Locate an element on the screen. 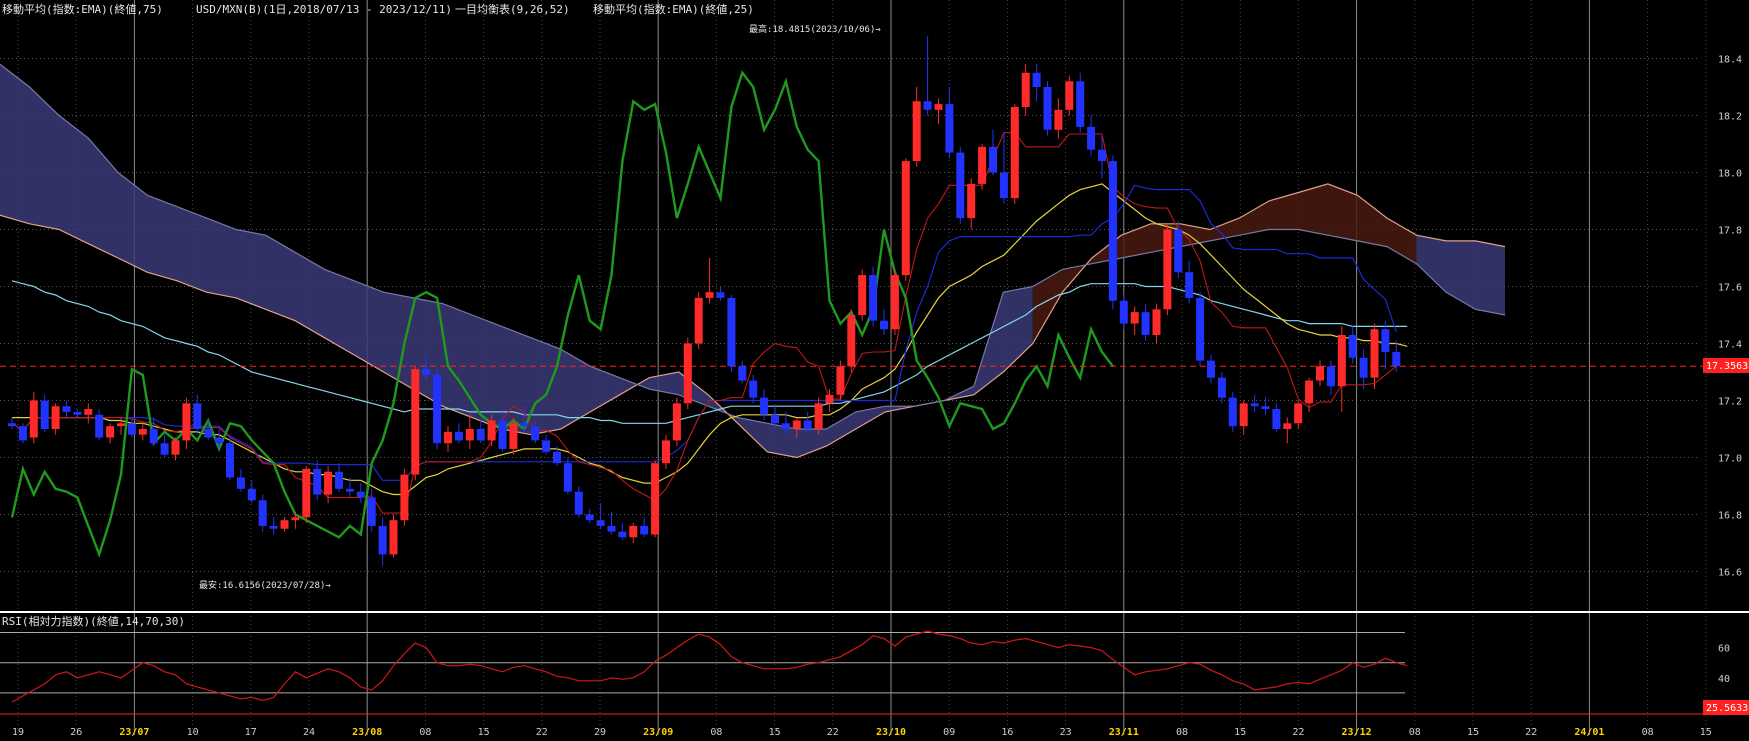 The width and height of the screenshot is (1749, 741). price-tick-label: 18.4 is located at coordinates (1730, 60).